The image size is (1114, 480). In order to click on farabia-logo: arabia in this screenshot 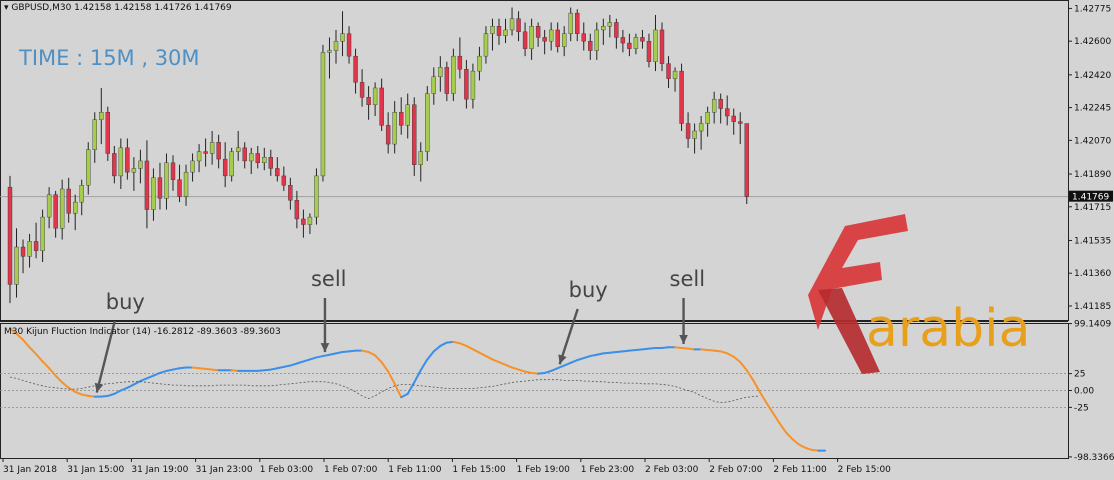, I will do `click(919, 294)`.